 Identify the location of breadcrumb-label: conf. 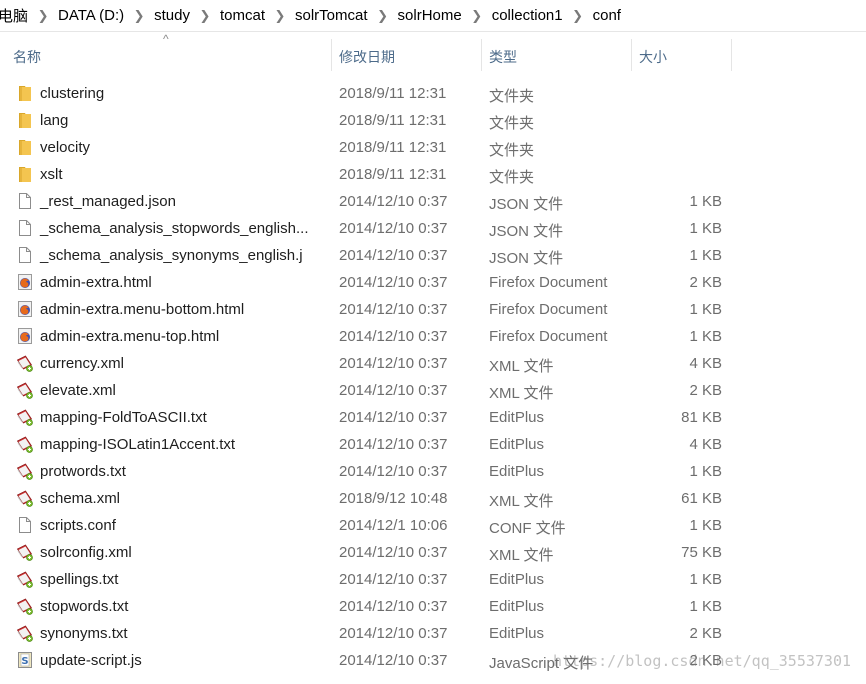
(607, 15).